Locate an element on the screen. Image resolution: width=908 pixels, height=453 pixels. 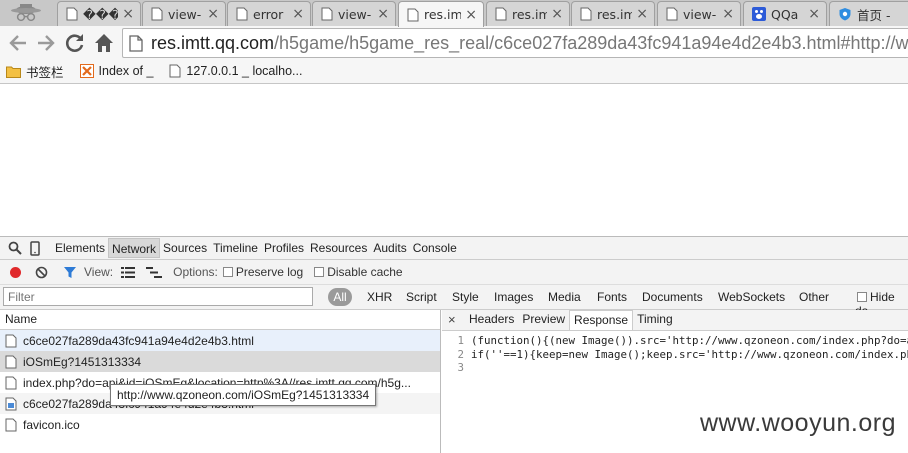
tab-title: QQa is located at coordinates (785, 14).